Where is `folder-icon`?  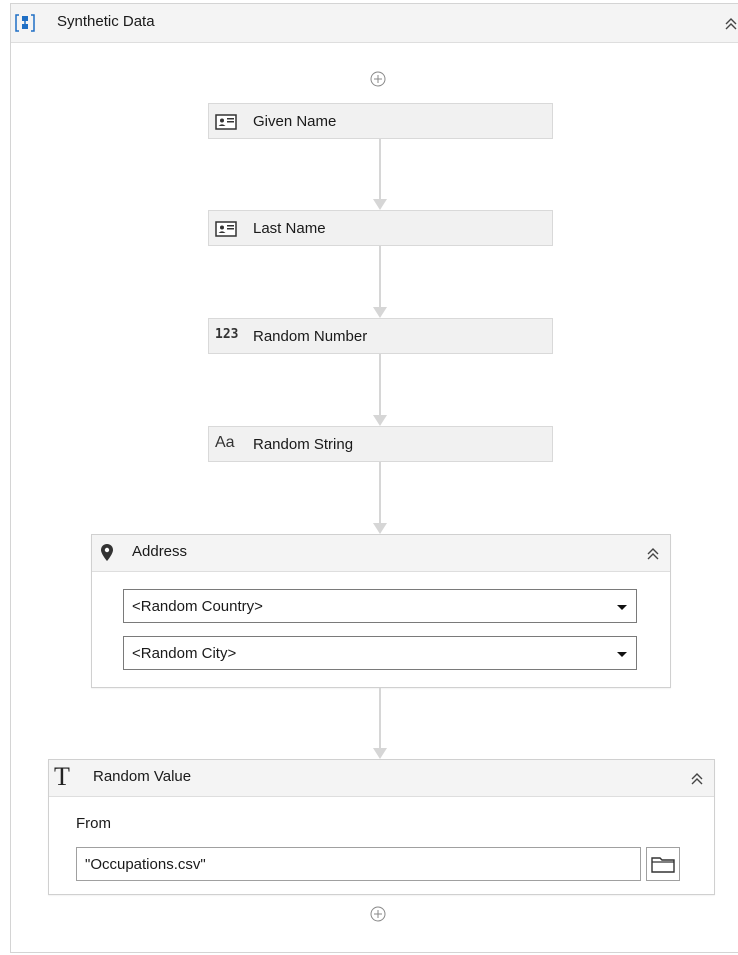 folder-icon is located at coordinates (663, 865).